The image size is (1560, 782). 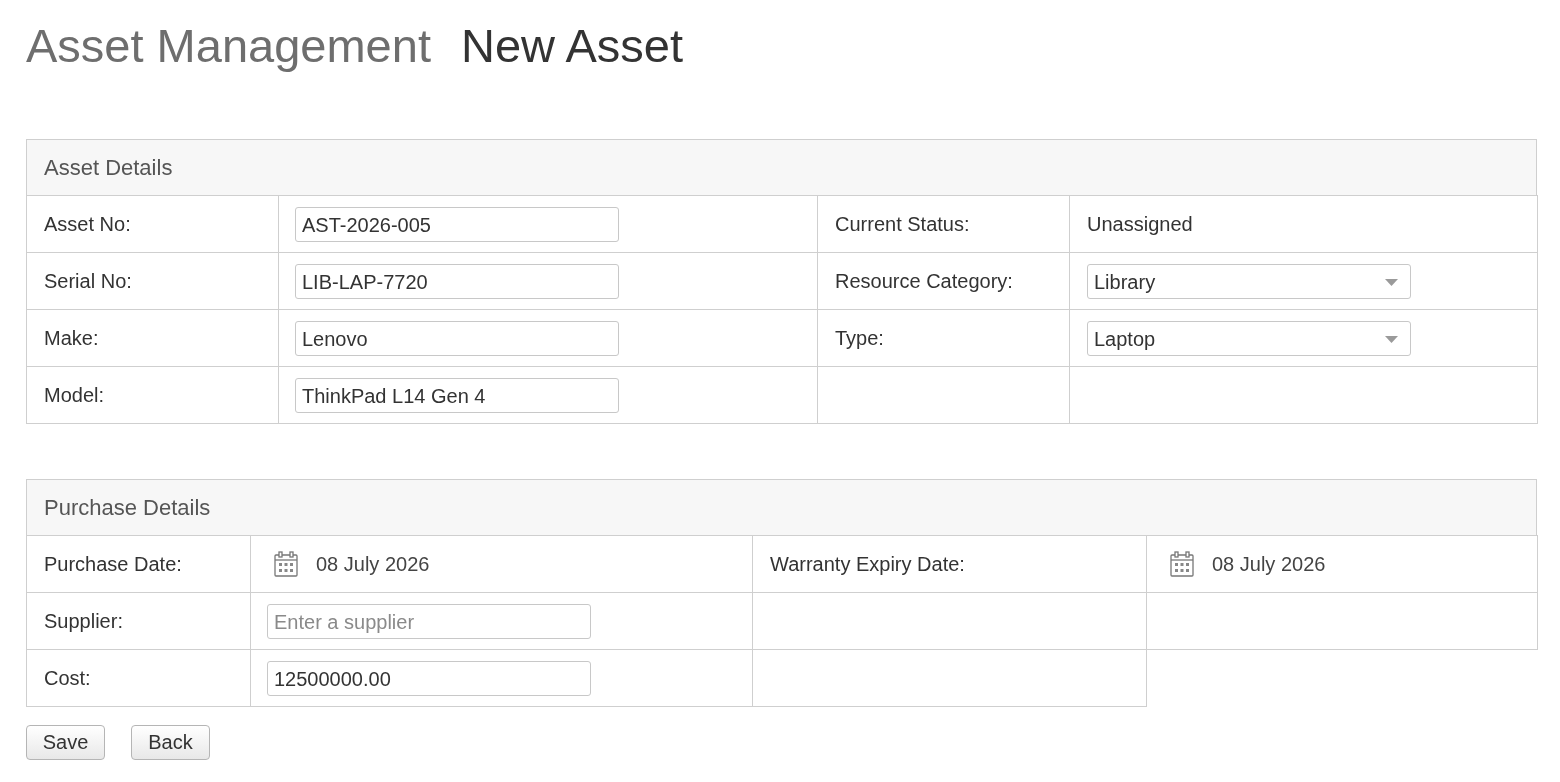 What do you see at coordinates (1140, 223) in the screenshot?
I see `status-value: Unassigned` at bounding box center [1140, 223].